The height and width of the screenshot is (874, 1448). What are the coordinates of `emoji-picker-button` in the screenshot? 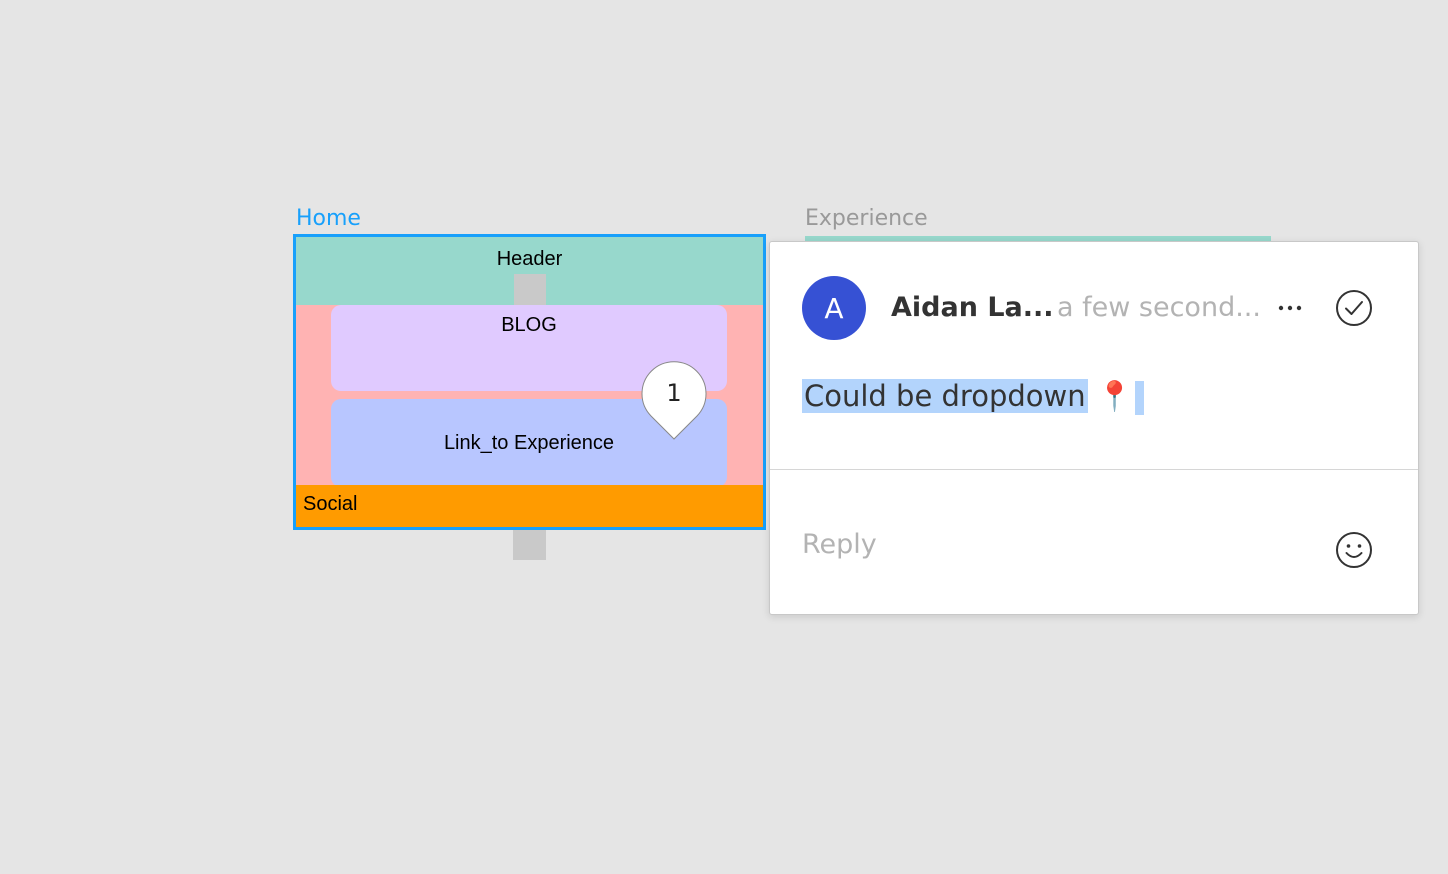 It's located at (1354, 550).